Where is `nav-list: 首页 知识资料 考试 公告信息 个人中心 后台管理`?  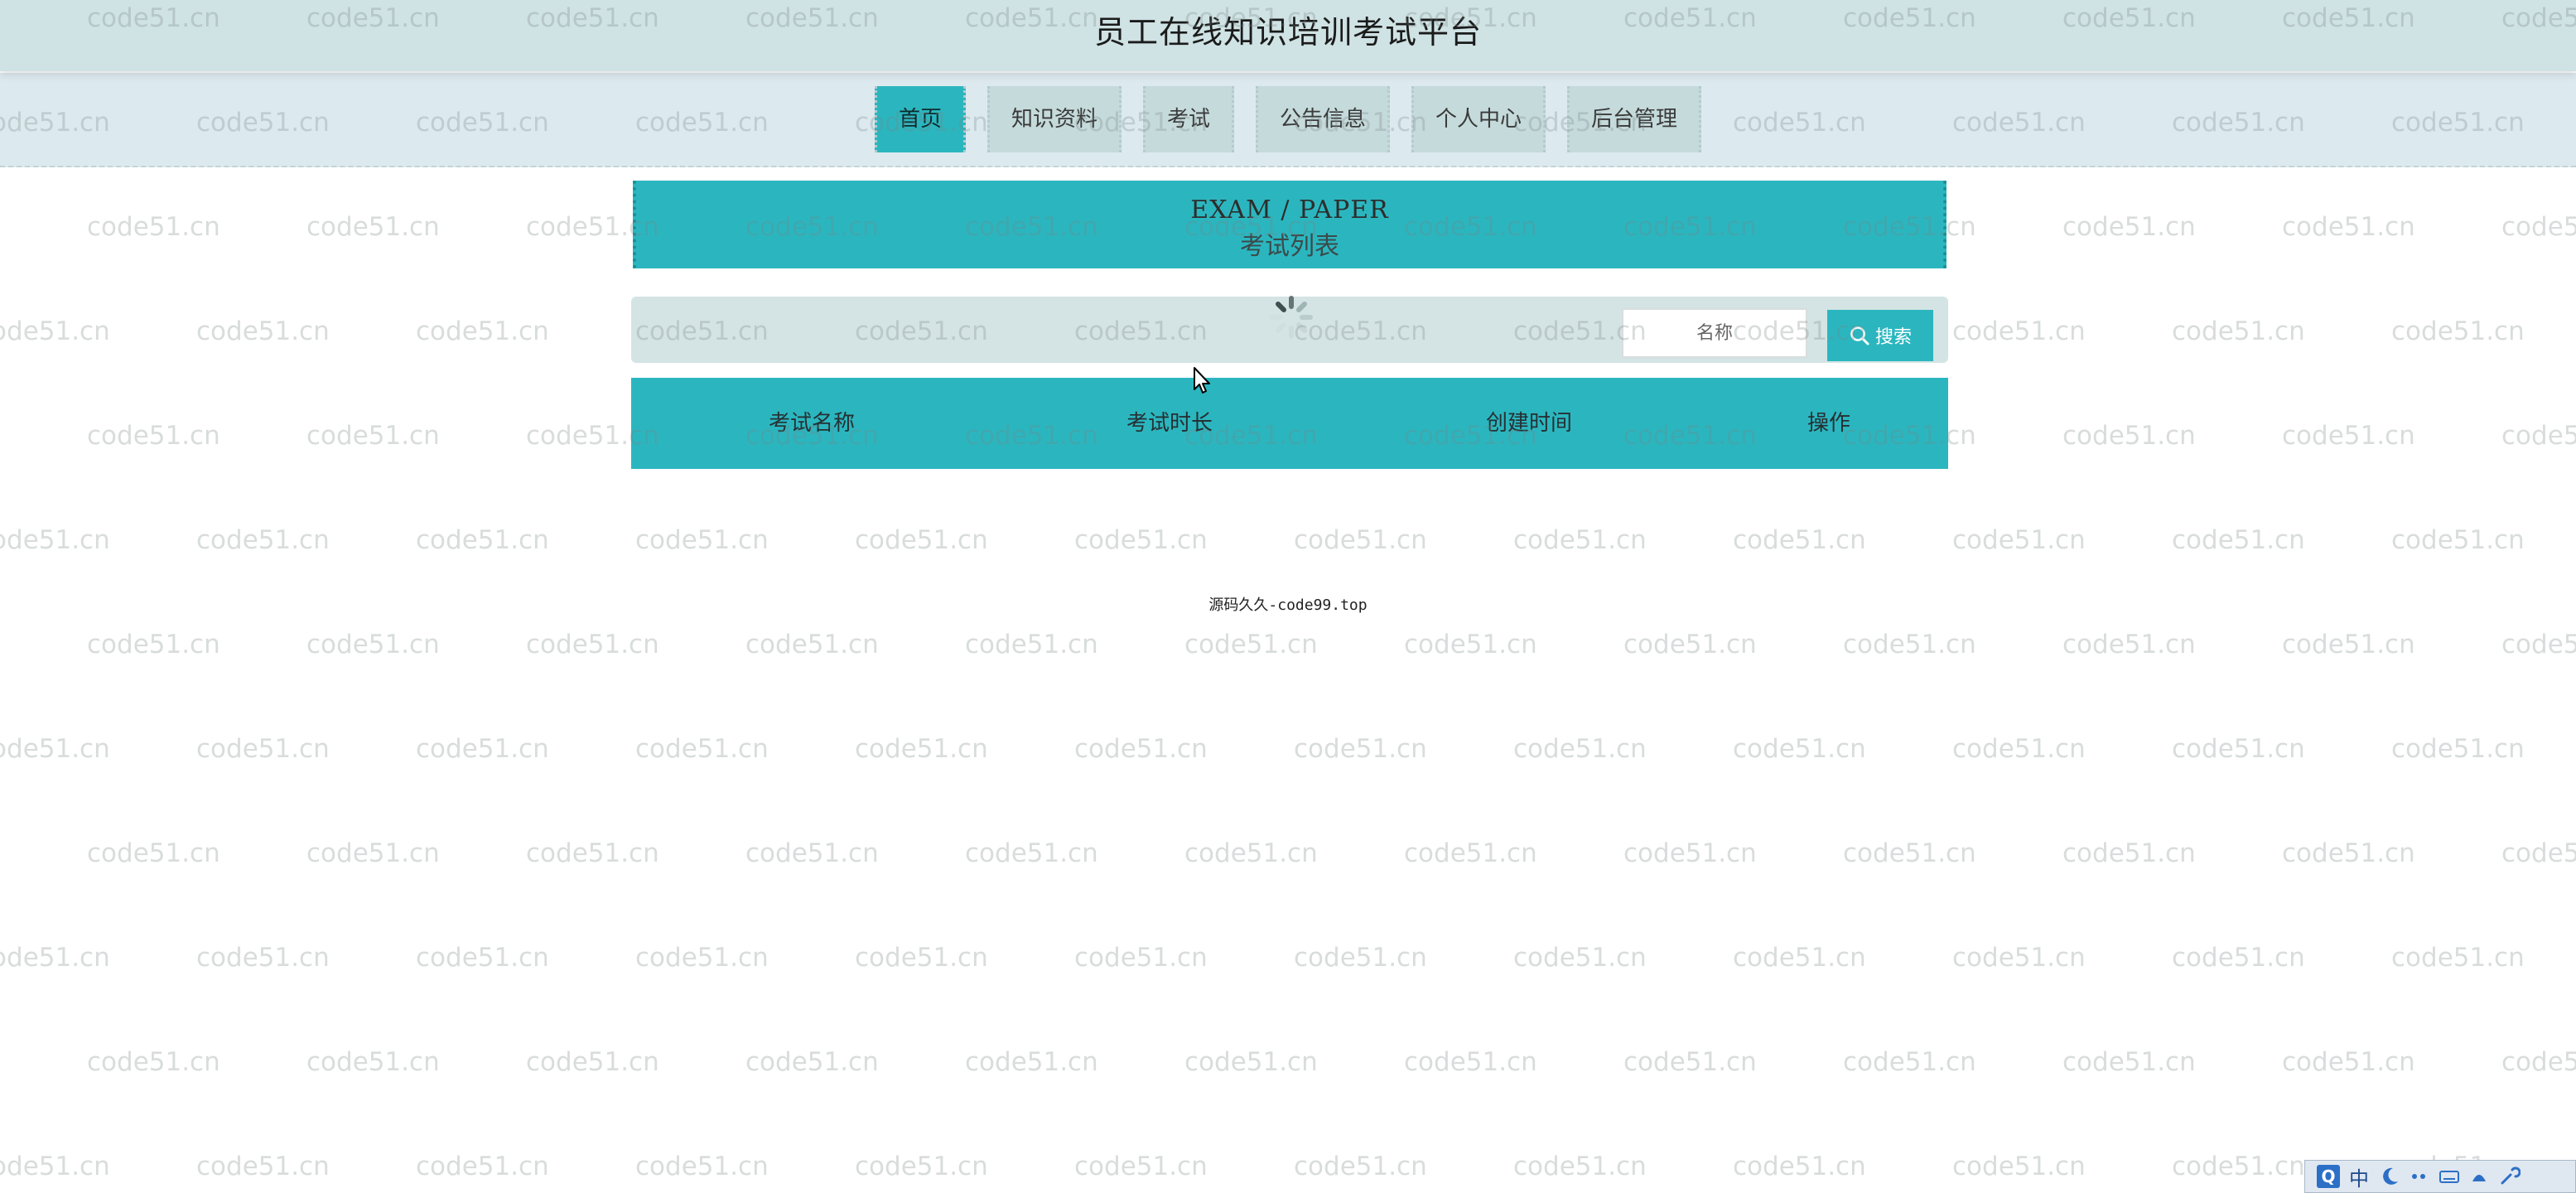
nav-list: 首页 知识资料 考试 公告信息 个人中心 后台管理 is located at coordinates (1288, 119).